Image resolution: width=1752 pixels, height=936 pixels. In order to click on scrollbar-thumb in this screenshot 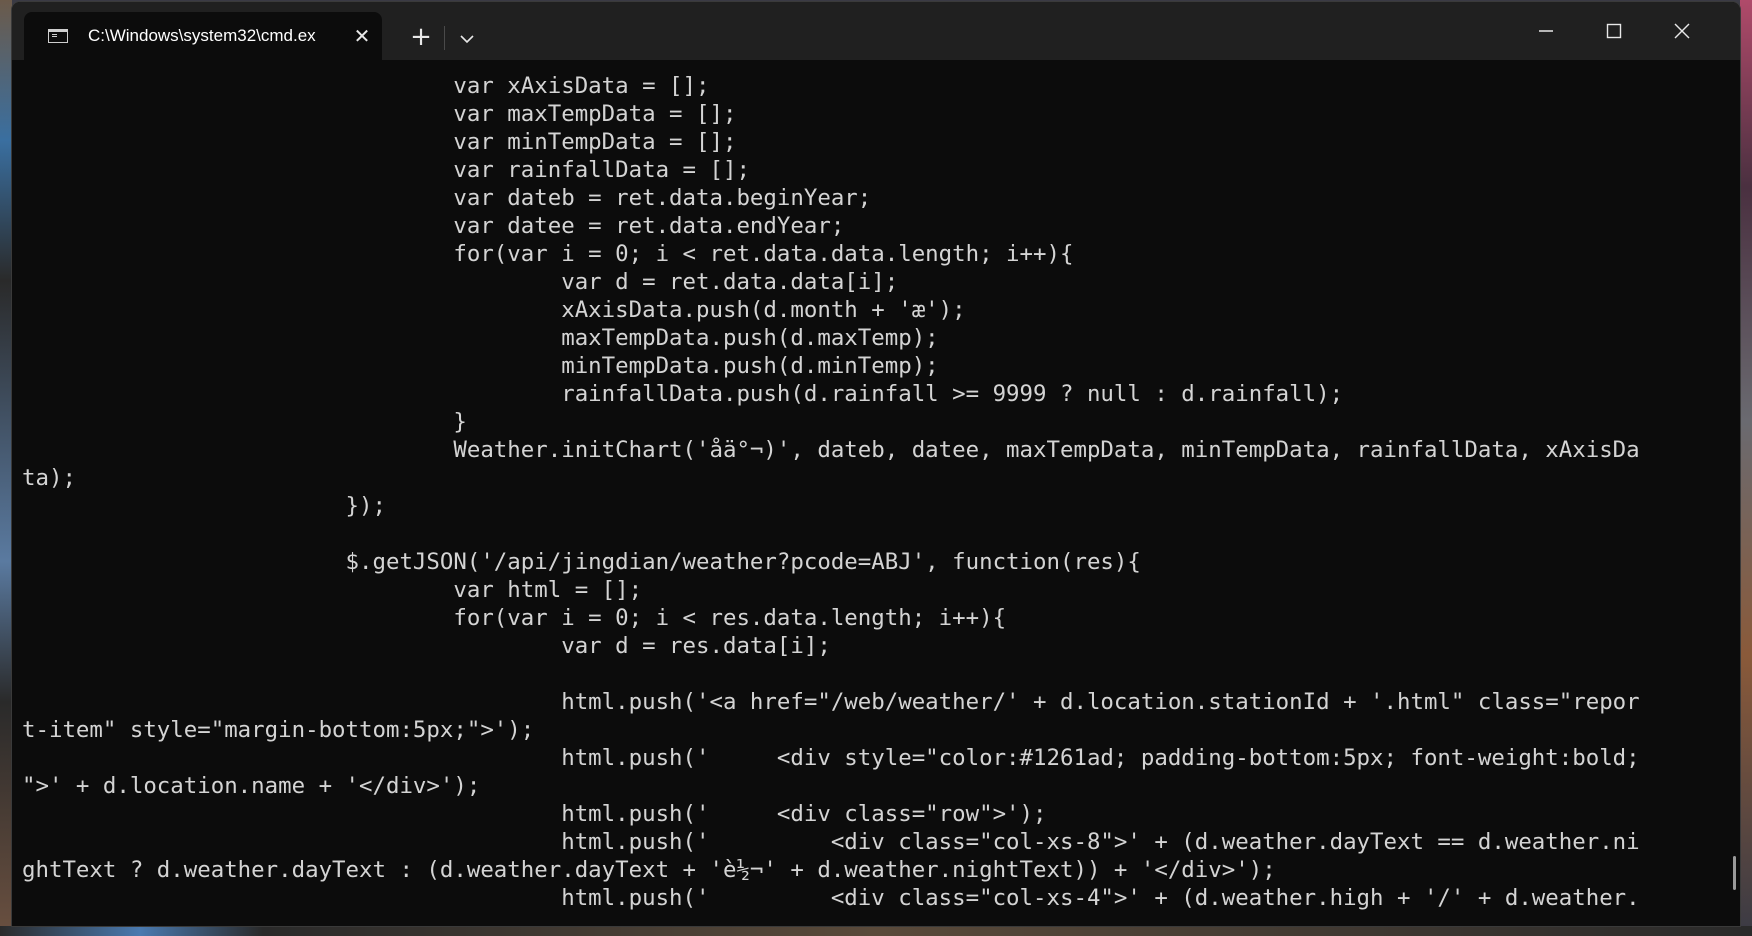, I will do `click(1734, 873)`.